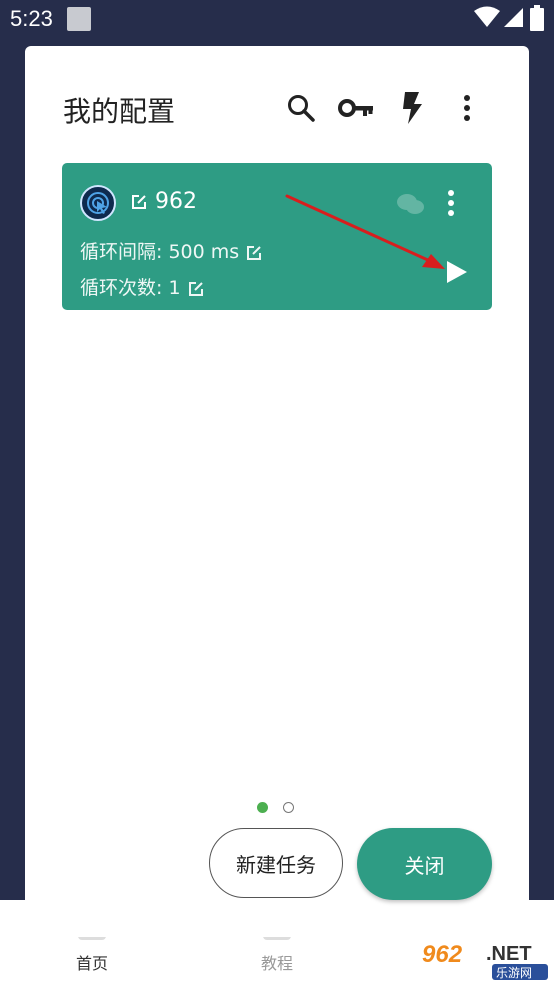  I want to click on card-more-icon, so click(451, 203).